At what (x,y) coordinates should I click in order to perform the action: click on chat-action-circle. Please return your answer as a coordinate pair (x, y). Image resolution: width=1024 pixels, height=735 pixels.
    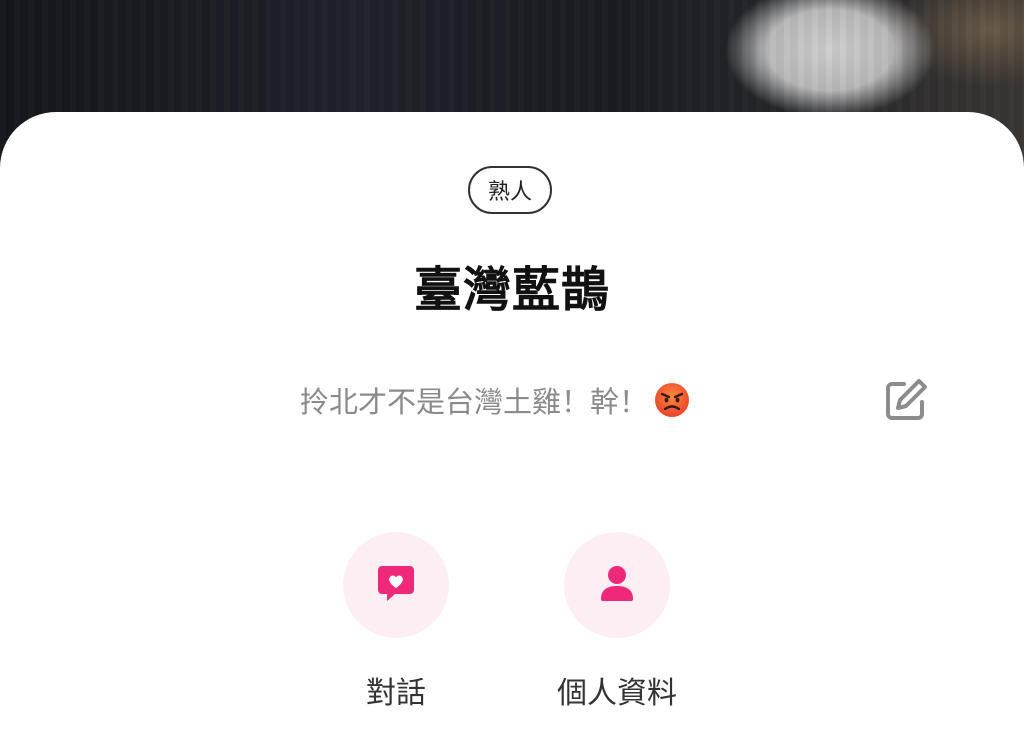
    Looking at the image, I should click on (396, 585).